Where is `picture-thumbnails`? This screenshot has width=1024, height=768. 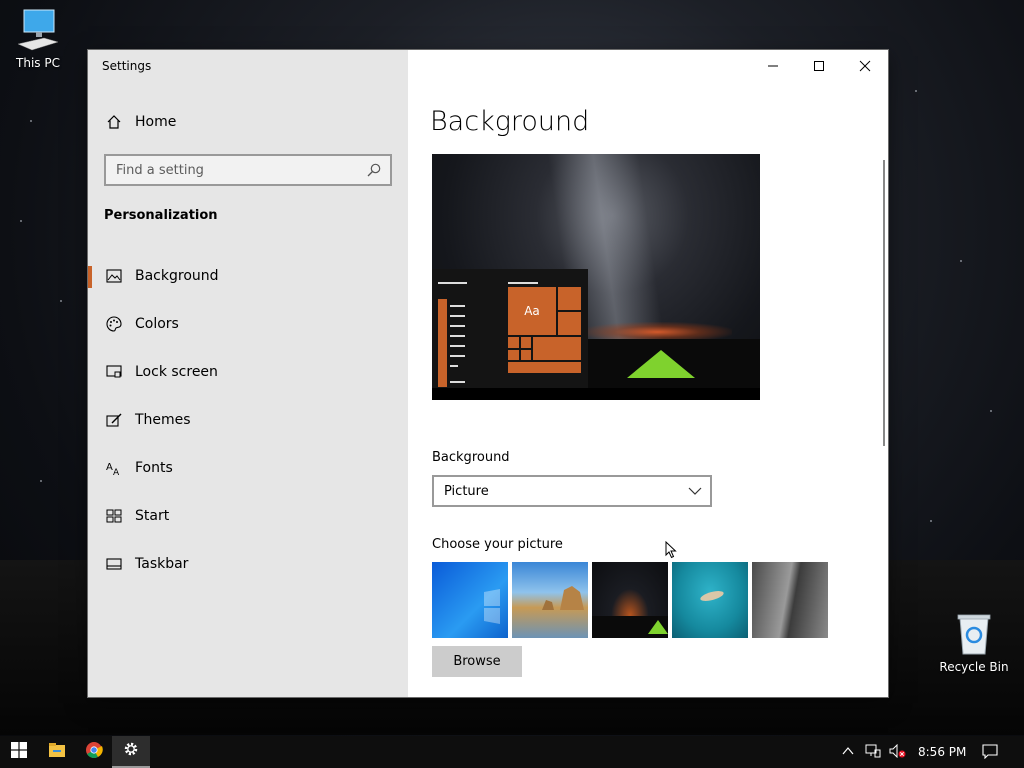 picture-thumbnails is located at coordinates (630, 600).